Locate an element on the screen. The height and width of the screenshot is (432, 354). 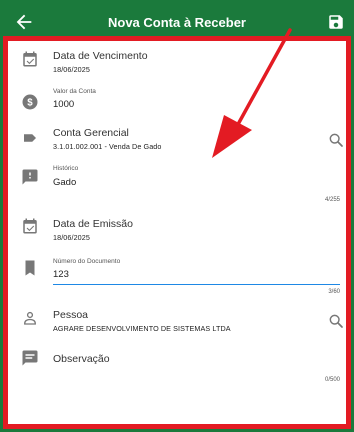
historico-input: Gado is located at coordinates (64, 182).